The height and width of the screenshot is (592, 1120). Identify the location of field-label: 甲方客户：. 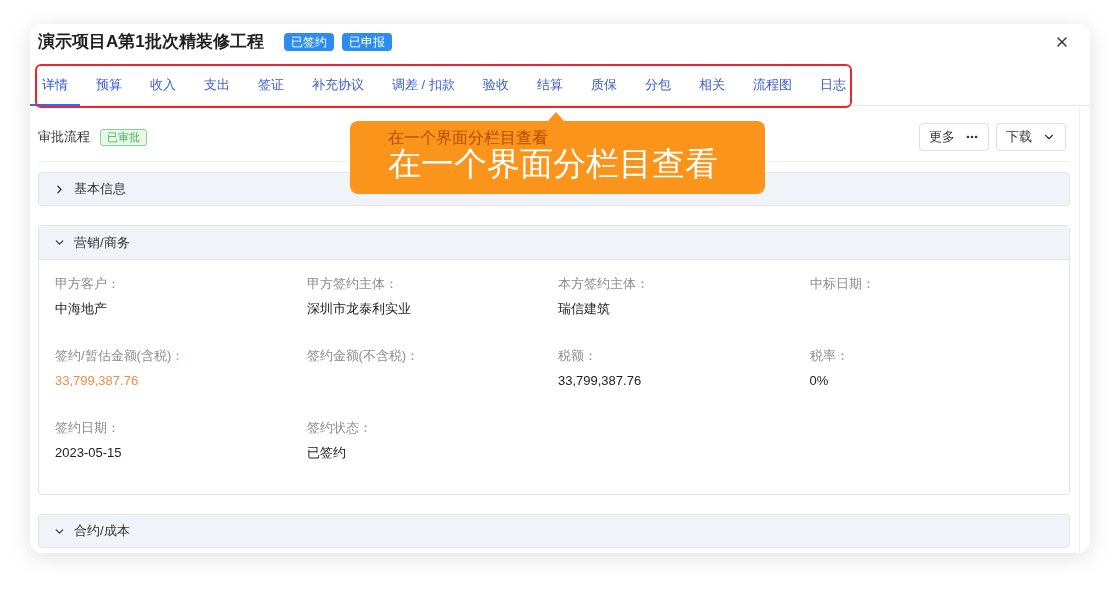
(87, 284).